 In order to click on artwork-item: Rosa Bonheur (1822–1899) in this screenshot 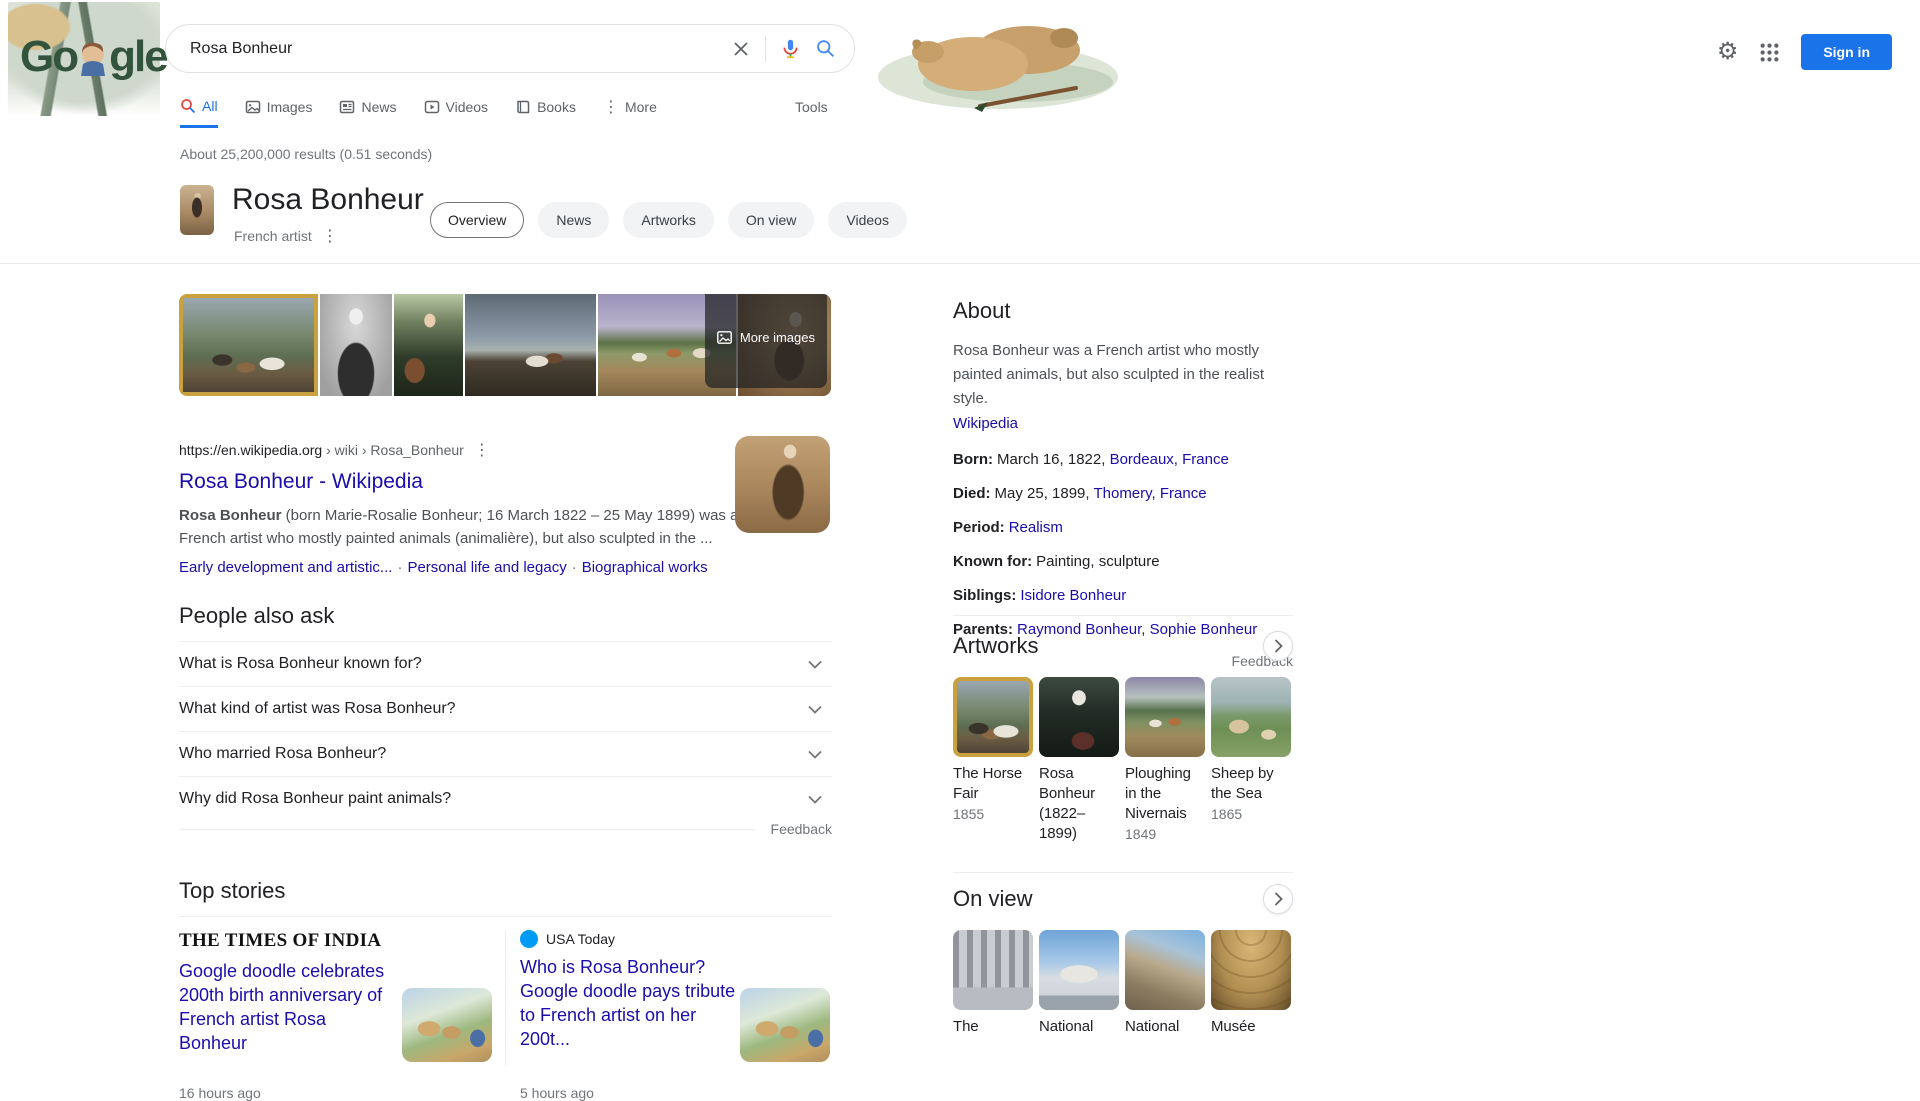, I will do `click(1079, 761)`.